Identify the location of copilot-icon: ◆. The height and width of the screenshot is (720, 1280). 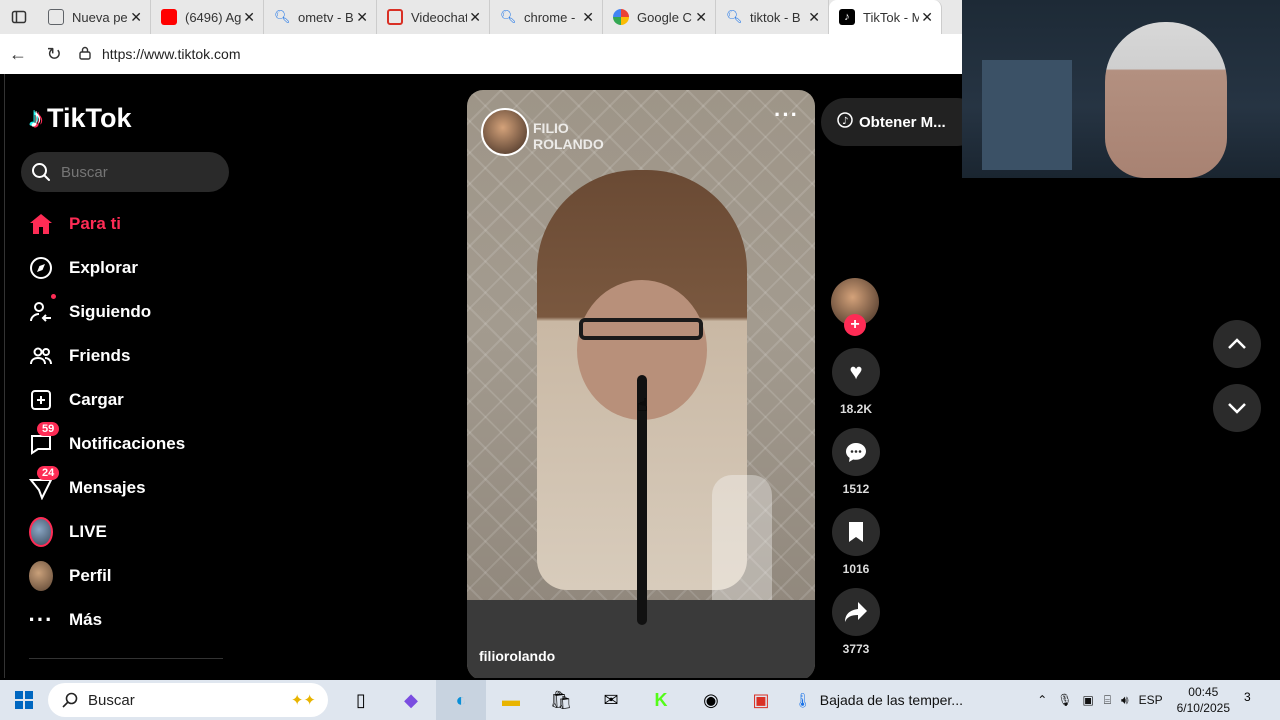
(411, 700).